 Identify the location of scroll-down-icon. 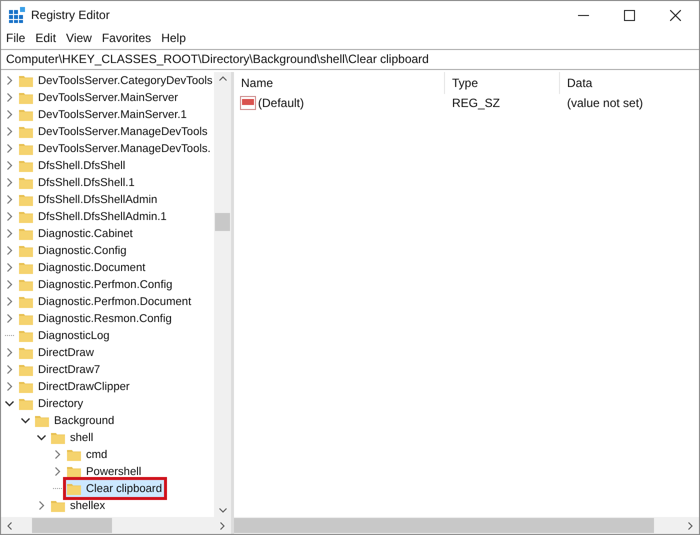
(222, 510).